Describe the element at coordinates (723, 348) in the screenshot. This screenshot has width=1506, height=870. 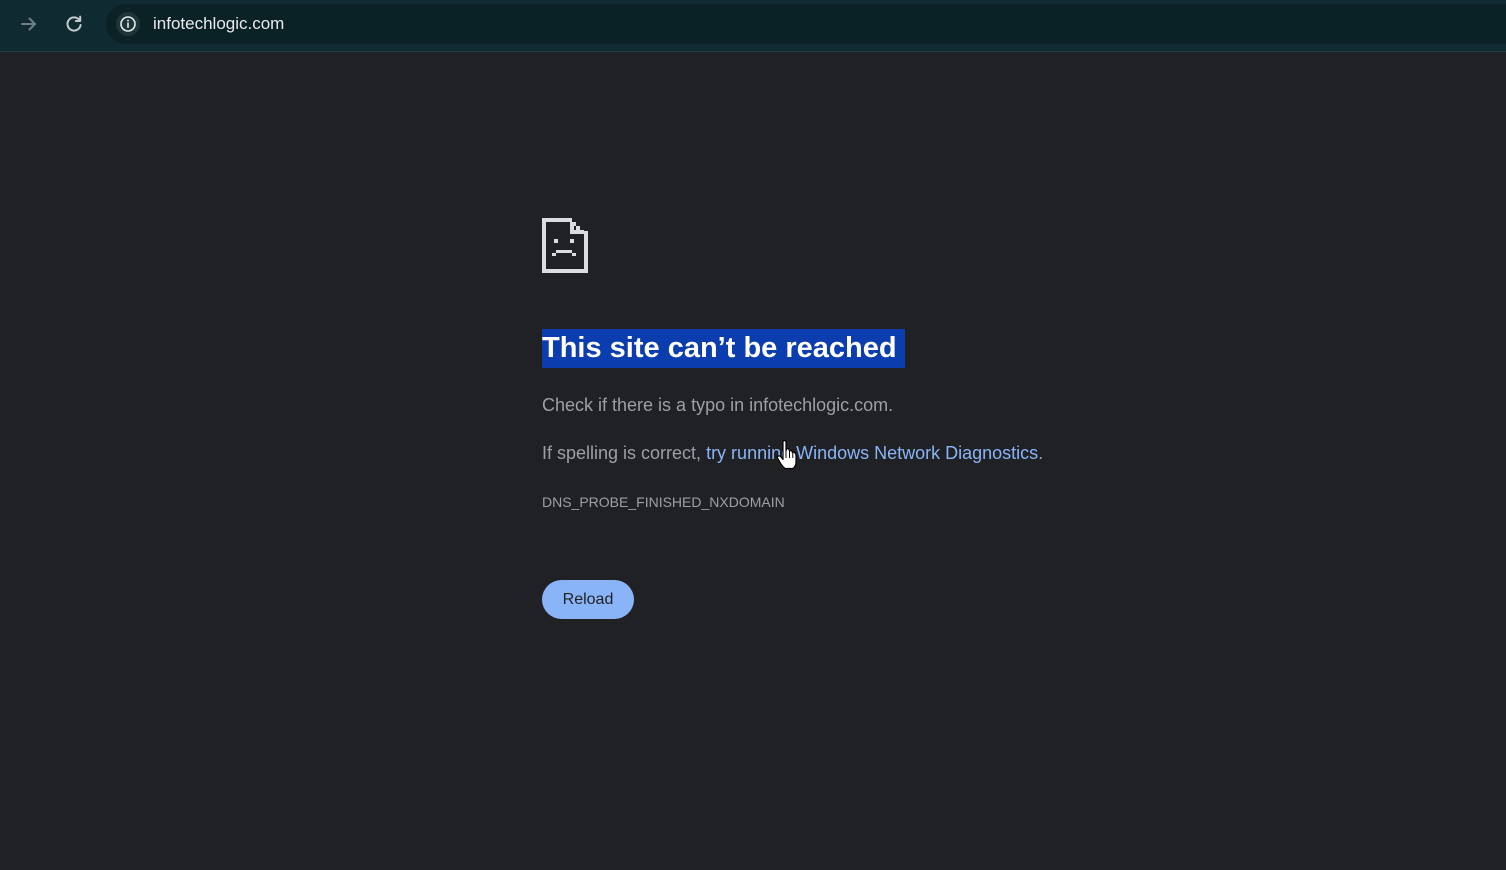
I see `error-title: This site can’t be reached` at that location.